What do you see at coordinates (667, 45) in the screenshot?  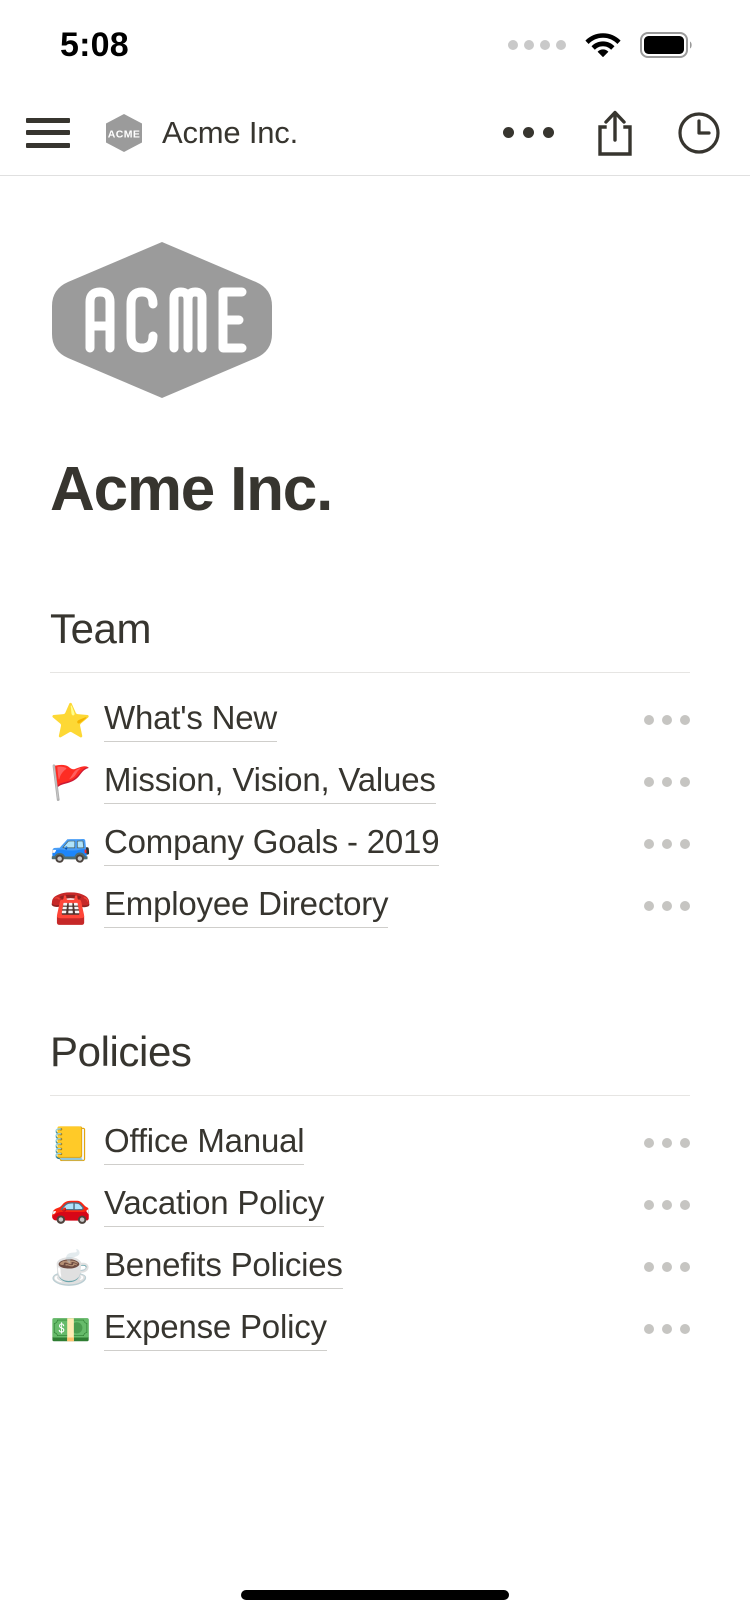 I see `battery-full-icon` at bounding box center [667, 45].